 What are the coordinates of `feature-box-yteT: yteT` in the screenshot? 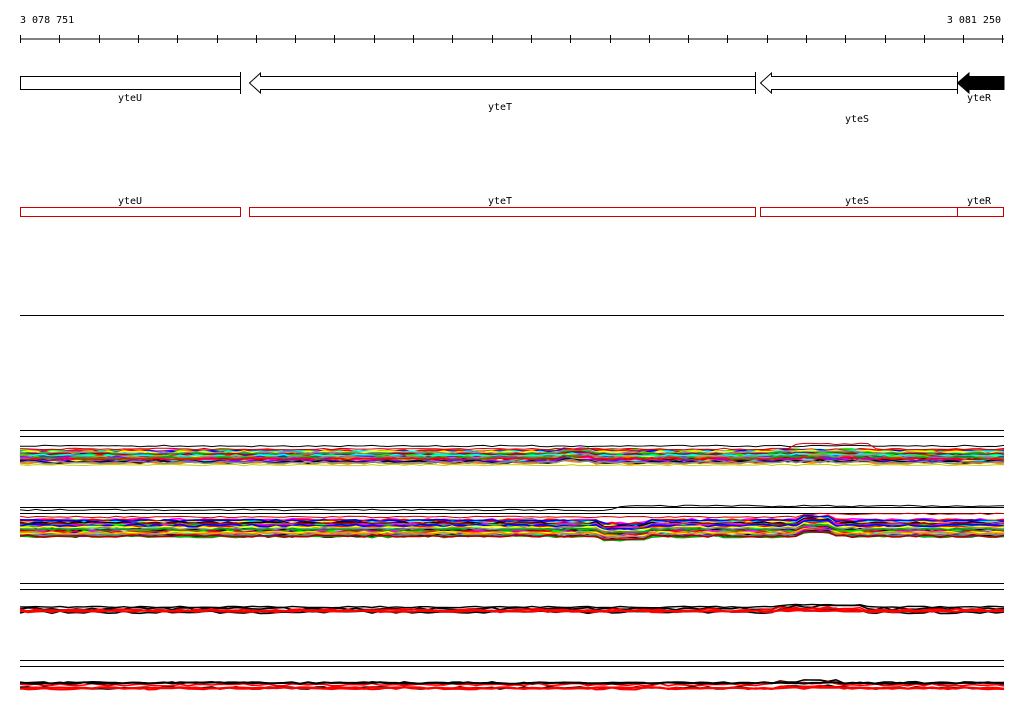 It's located at (502, 206).